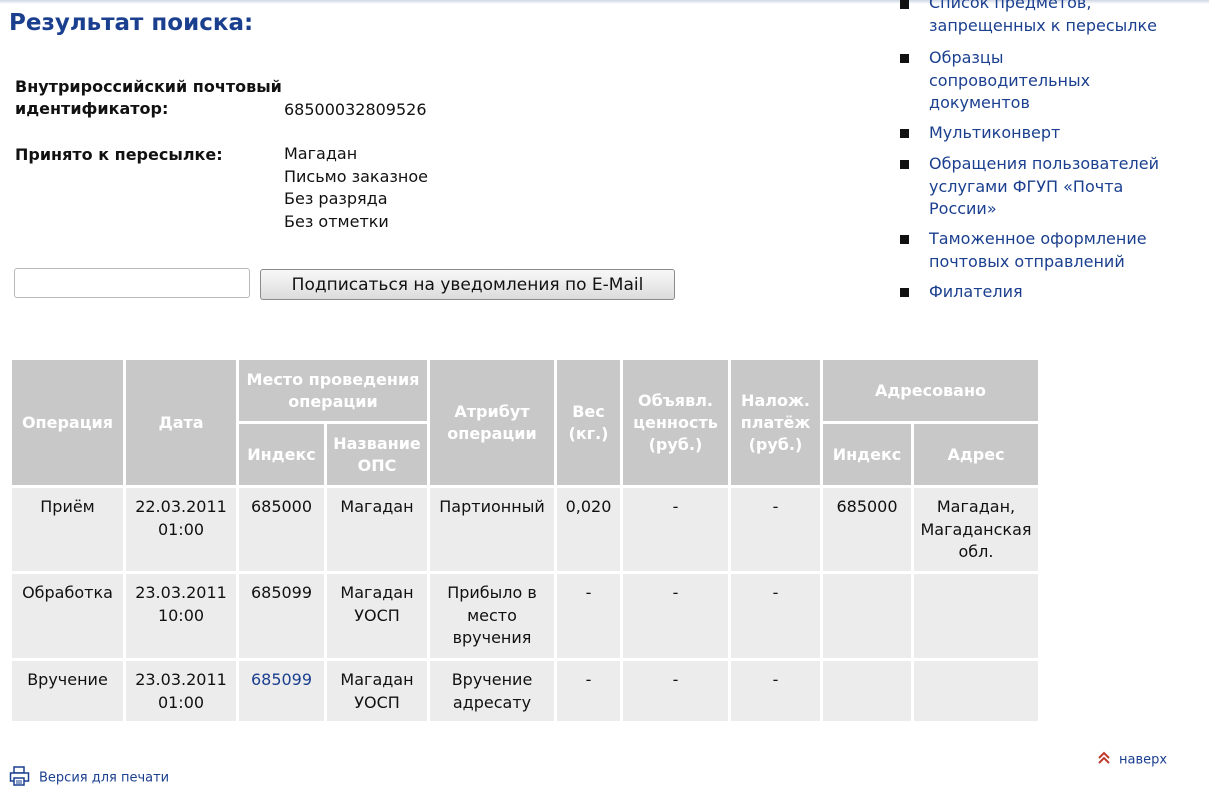  Describe the element at coordinates (867, 454) in the screenshot. I see `header-addr-index: Индекс` at that location.